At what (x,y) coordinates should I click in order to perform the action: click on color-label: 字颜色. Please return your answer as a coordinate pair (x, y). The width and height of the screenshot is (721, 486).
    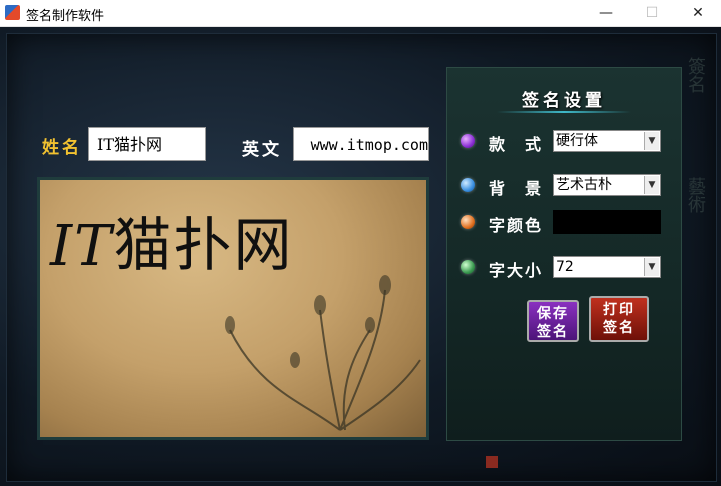
    Looking at the image, I should click on (516, 225).